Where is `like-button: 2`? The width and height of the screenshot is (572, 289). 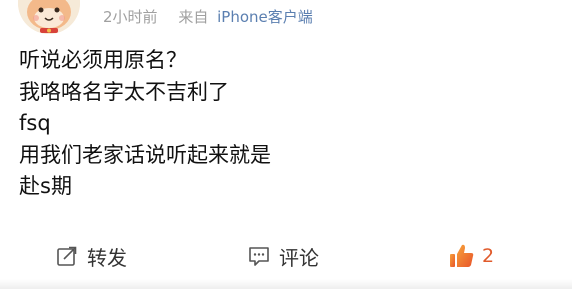 like-button: 2 is located at coordinates (471, 256).